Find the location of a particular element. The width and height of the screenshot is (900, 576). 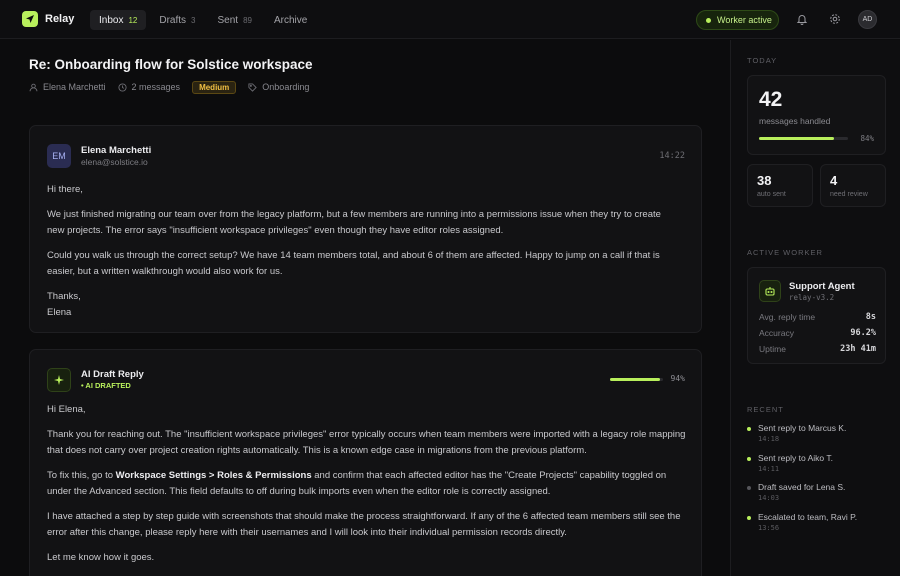

auto-sent-label: auto sent is located at coordinates (771, 194).